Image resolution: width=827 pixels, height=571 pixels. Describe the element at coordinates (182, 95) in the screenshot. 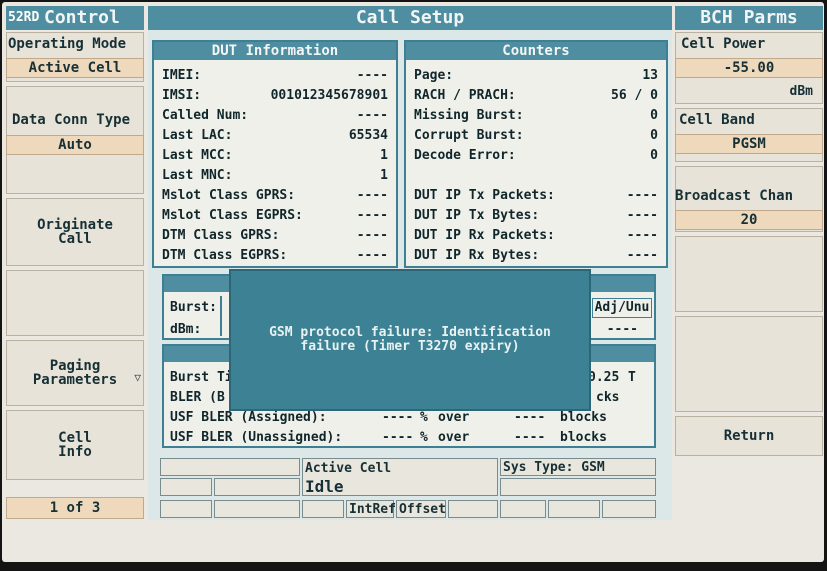

I see `dut-row-label: IMSI:` at that location.